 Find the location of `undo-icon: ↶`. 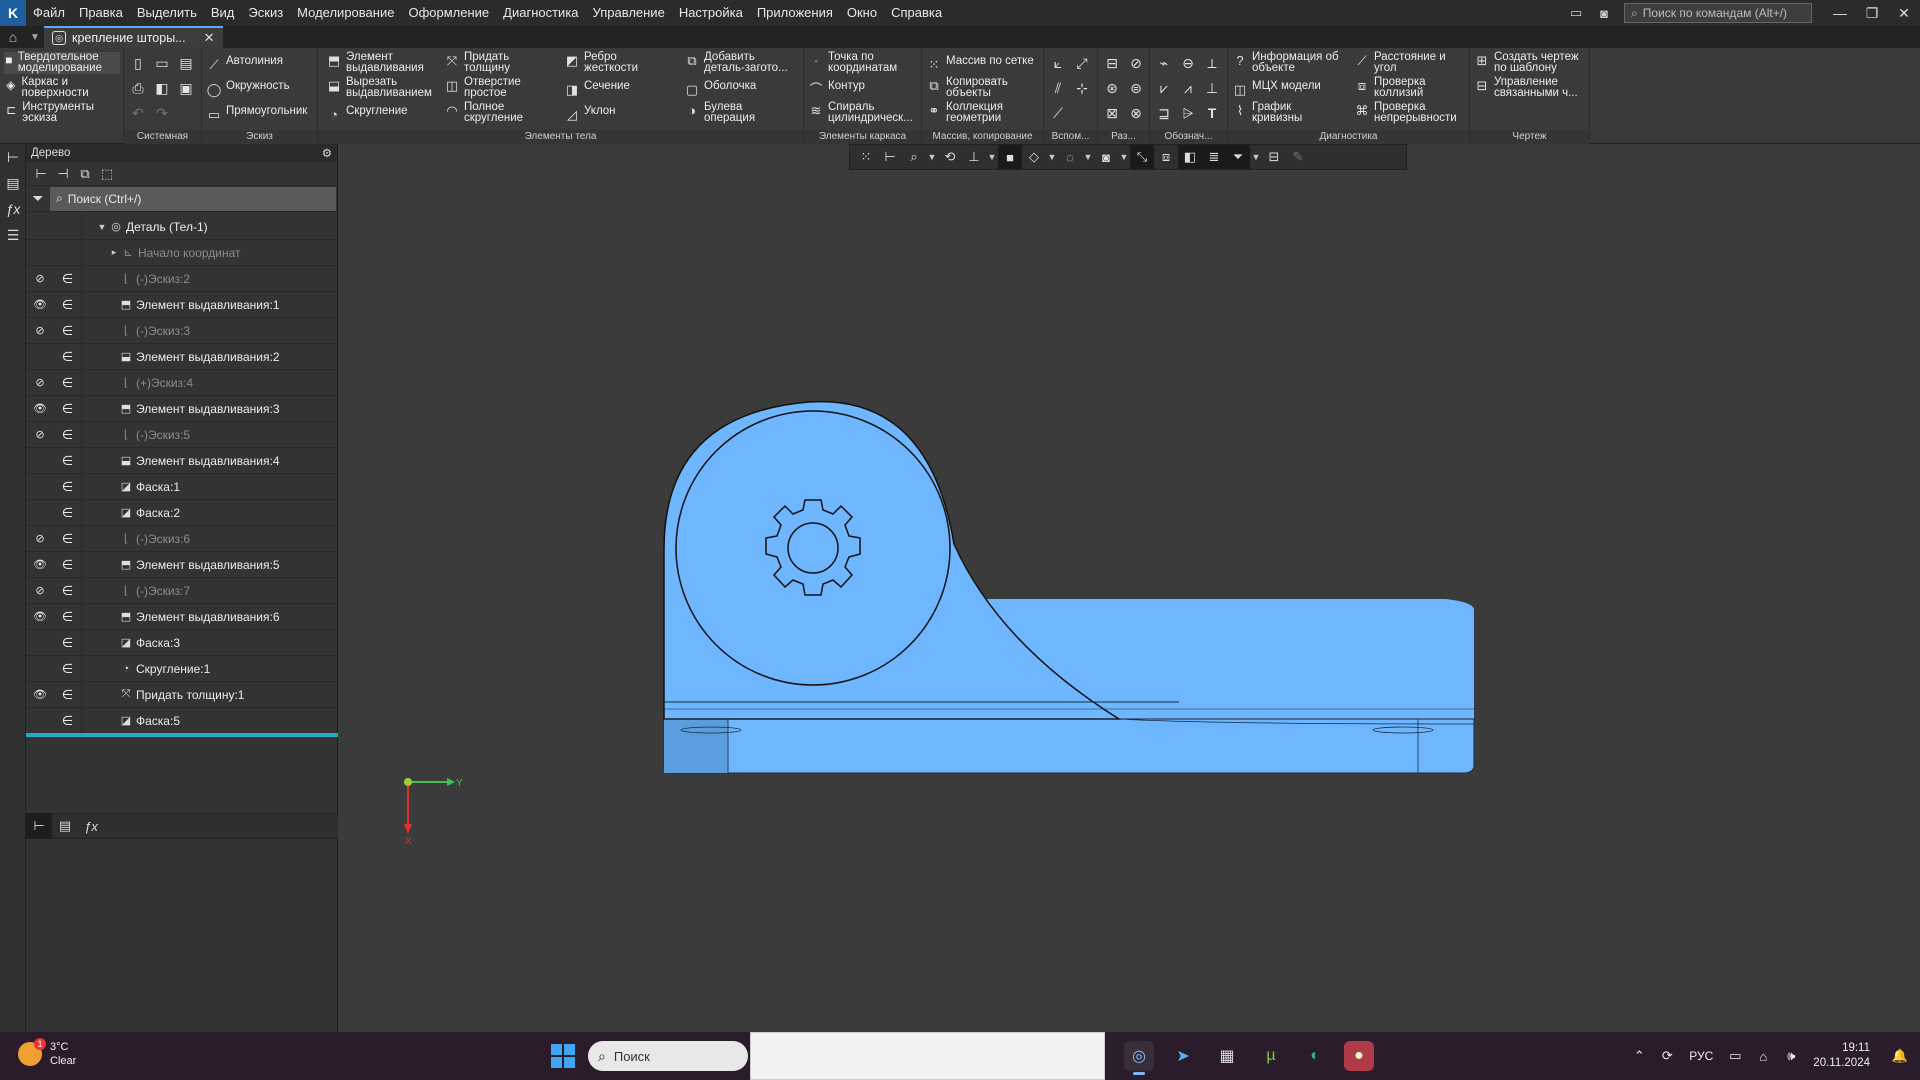

undo-icon: ↶ is located at coordinates (138, 113).